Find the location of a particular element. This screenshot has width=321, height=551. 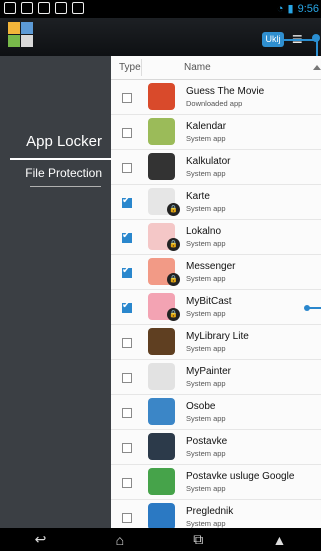

list-item: MyLibrary Lite System app is located at coordinates (216, 342).